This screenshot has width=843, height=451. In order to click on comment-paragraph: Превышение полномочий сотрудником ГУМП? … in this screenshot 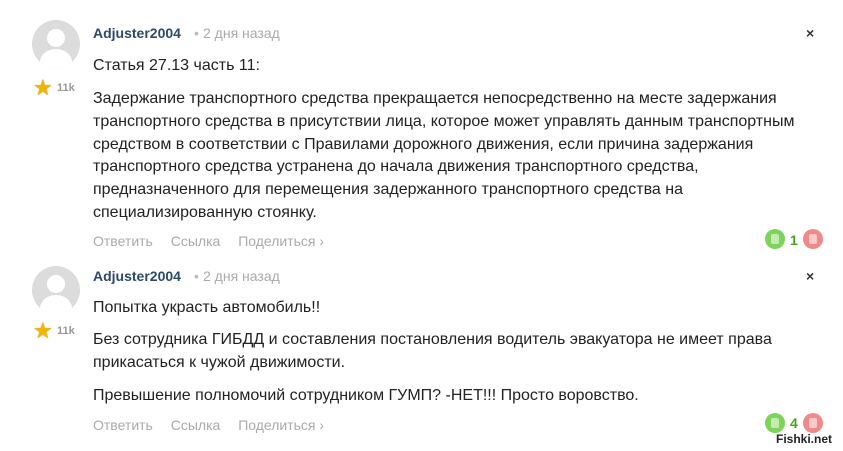, I will do `click(366, 395)`.